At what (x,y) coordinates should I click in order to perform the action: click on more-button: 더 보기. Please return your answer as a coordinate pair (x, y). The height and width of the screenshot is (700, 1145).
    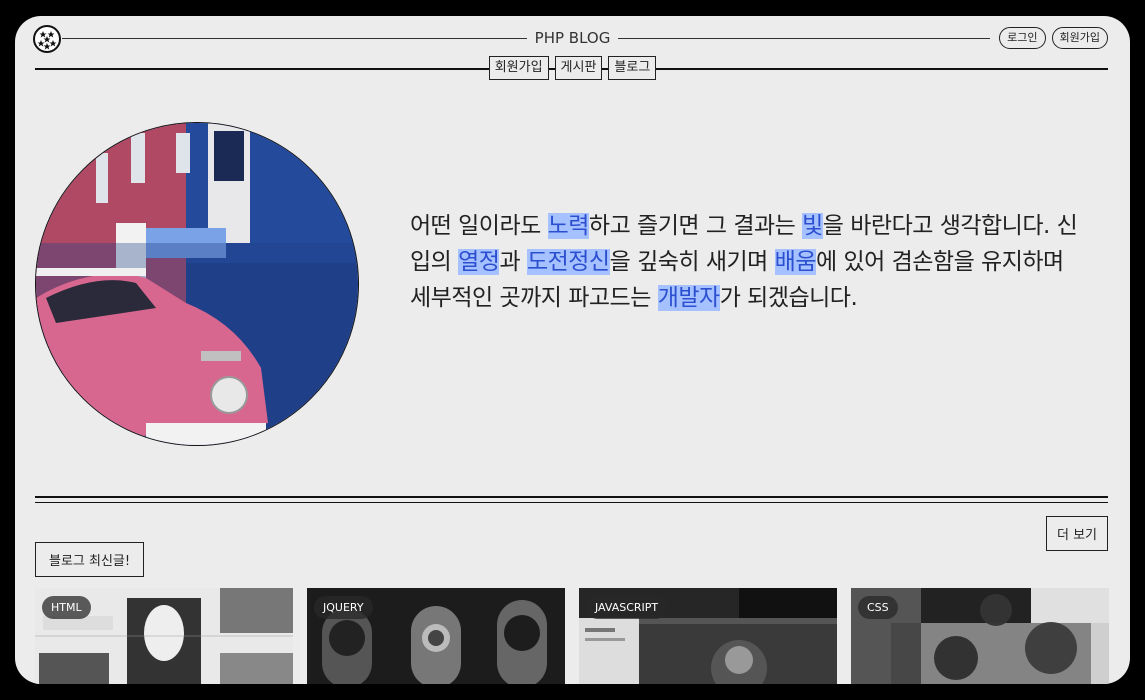
    Looking at the image, I should click on (1076, 533).